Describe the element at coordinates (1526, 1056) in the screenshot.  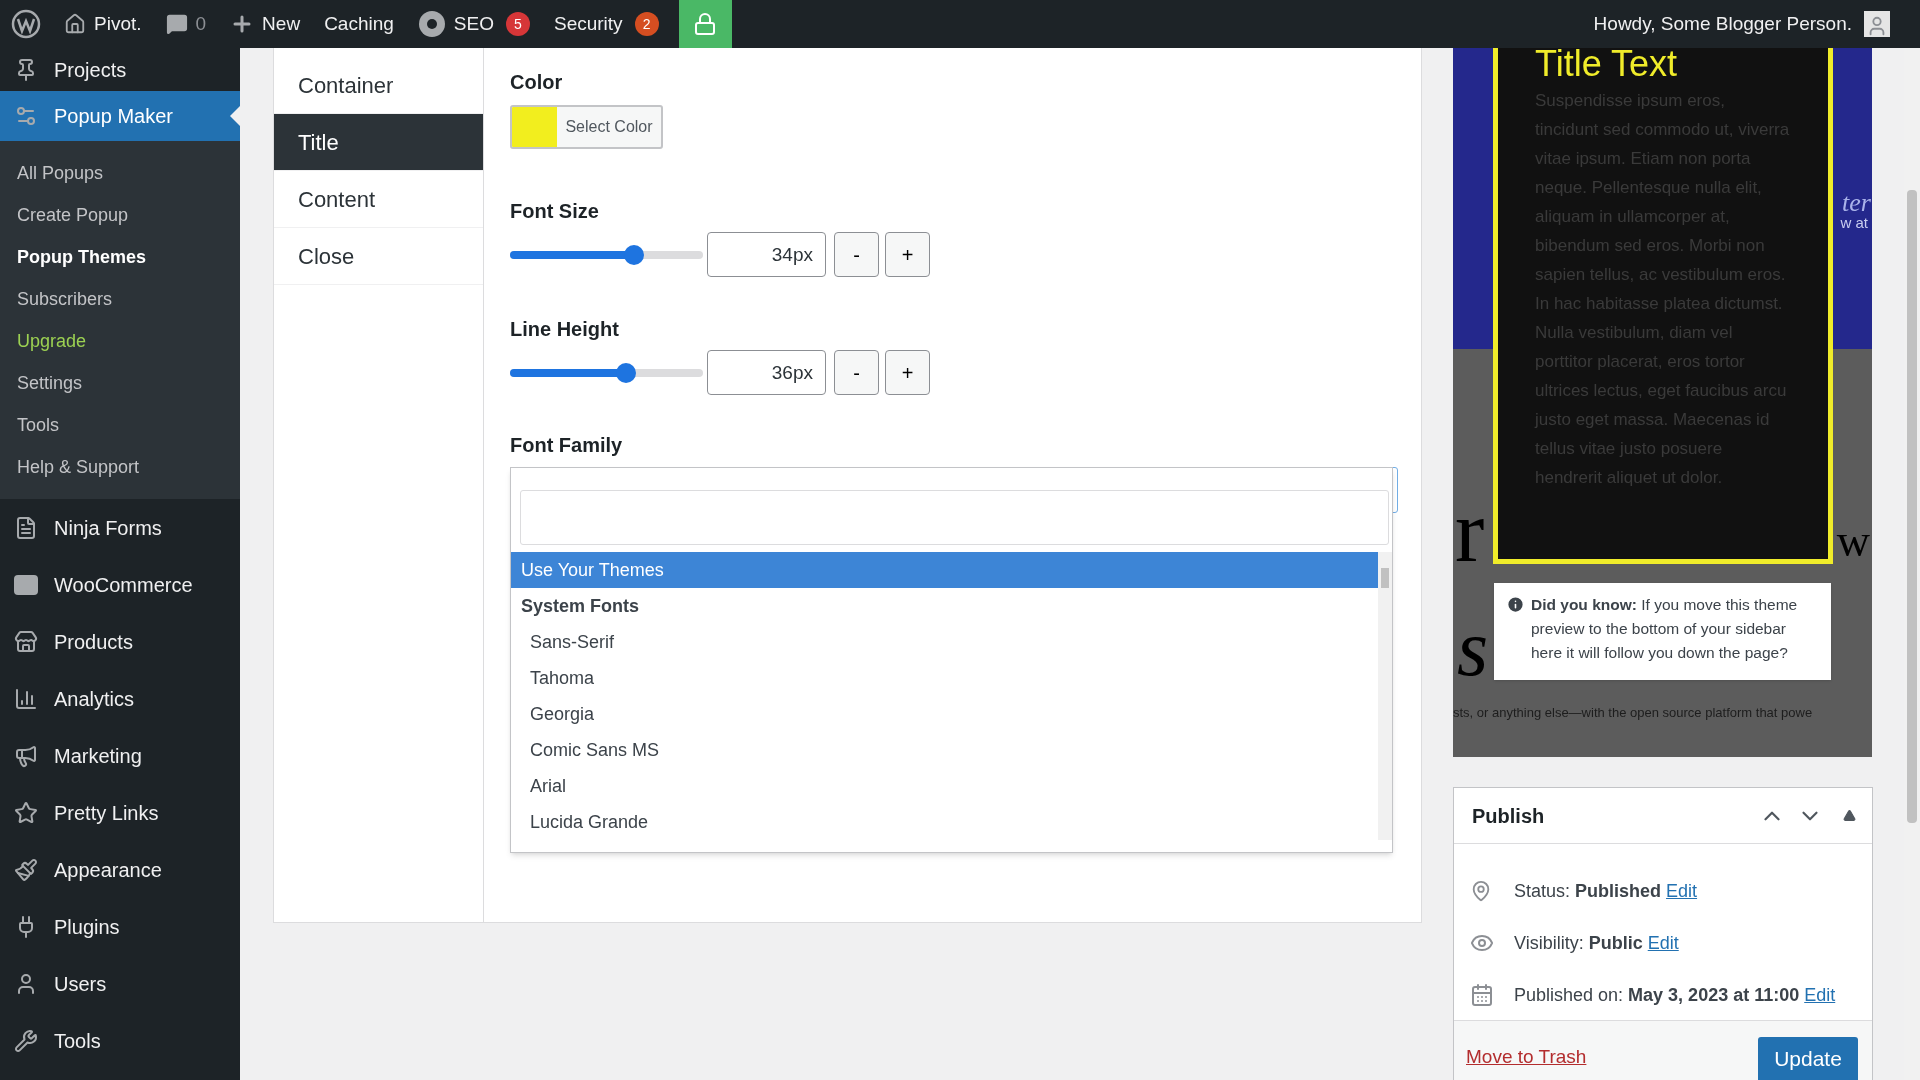
I see `move-to-trash-link: Move to Trash` at that location.